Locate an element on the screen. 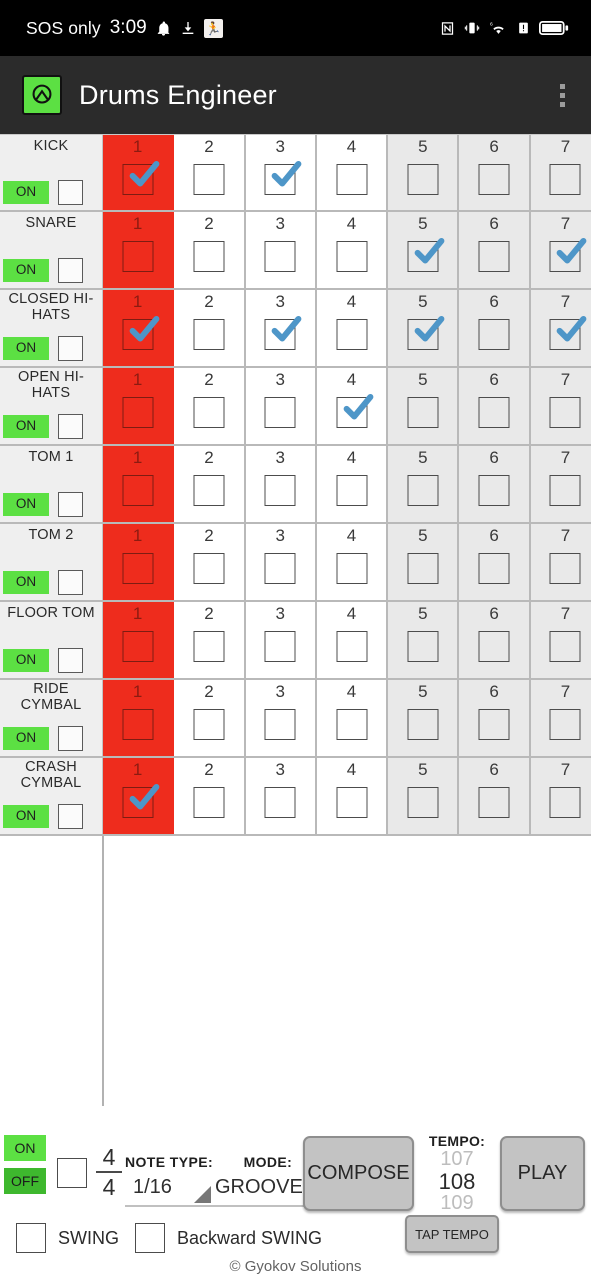  master-on-button: ON is located at coordinates (25, 1148).